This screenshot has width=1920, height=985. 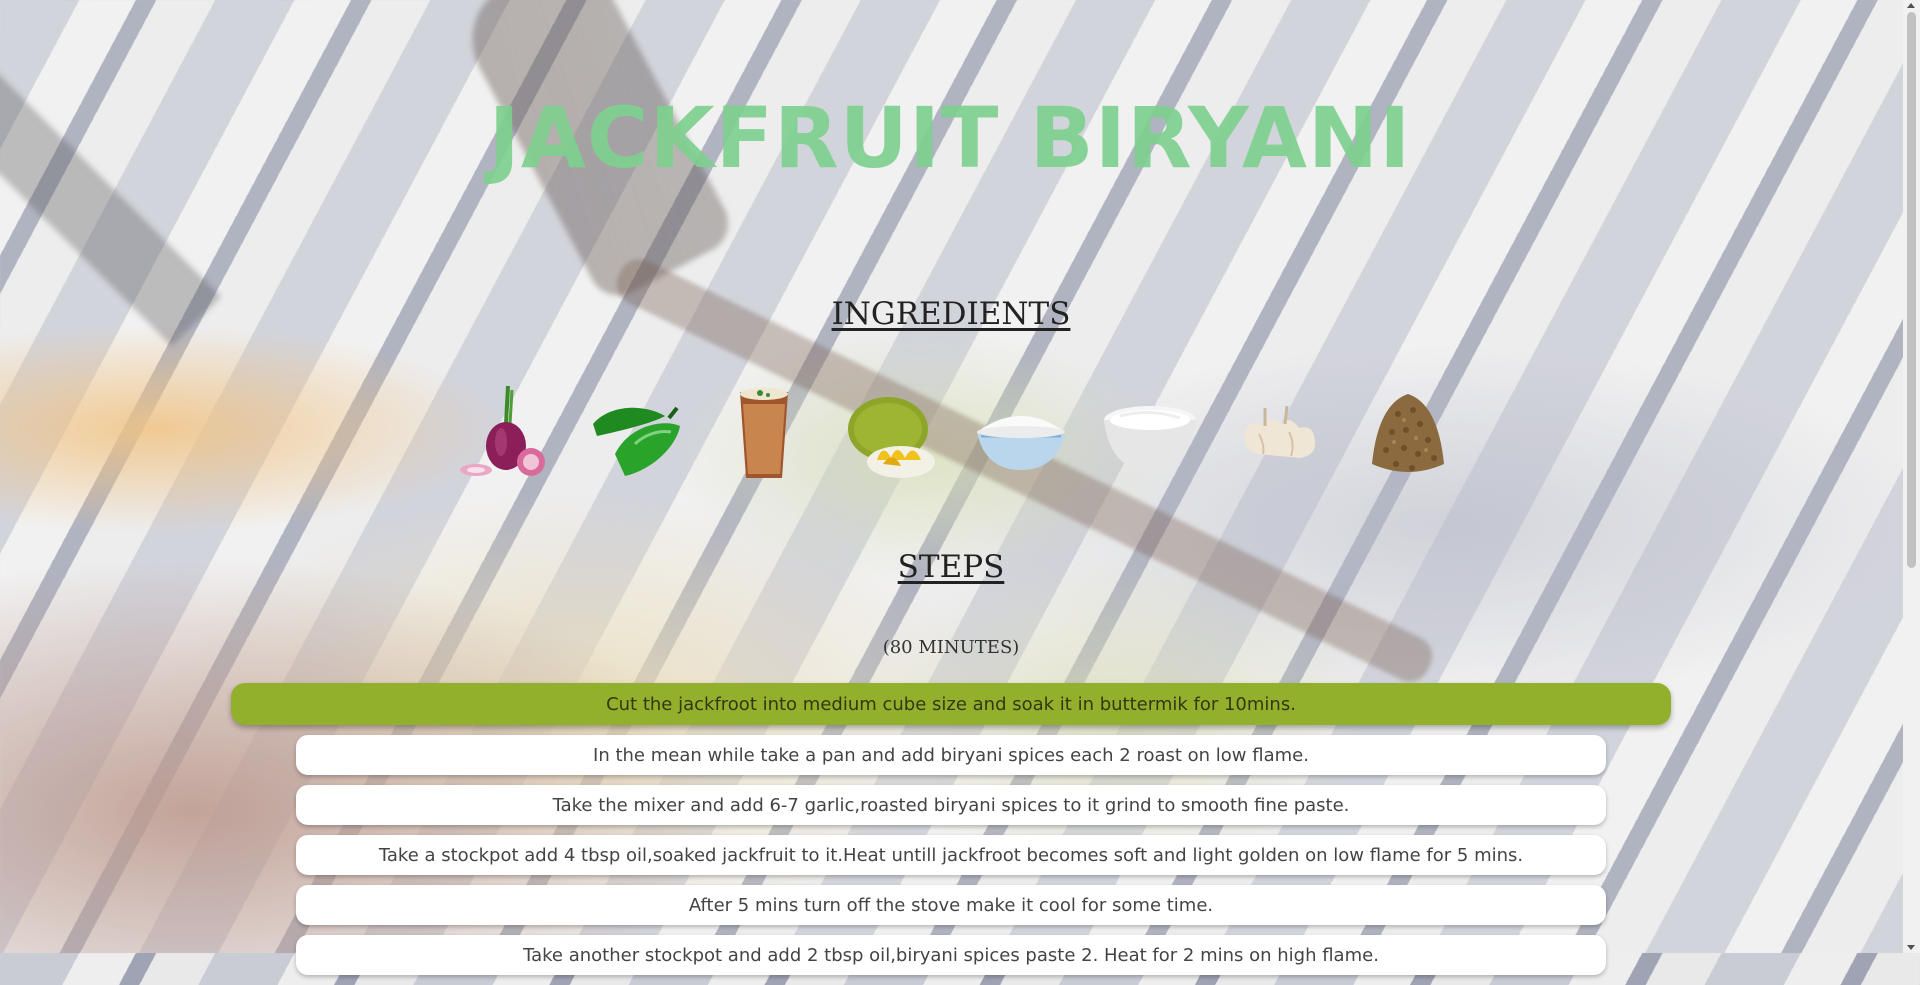 I want to click on onion-icon, so click(x=506, y=434).